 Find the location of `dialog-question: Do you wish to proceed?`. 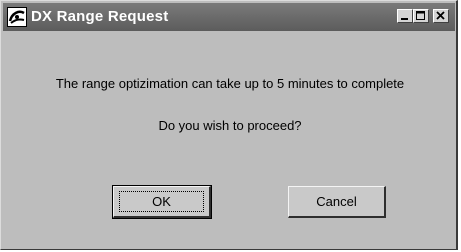

dialog-question: Do you wish to proceed? is located at coordinates (230, 125).